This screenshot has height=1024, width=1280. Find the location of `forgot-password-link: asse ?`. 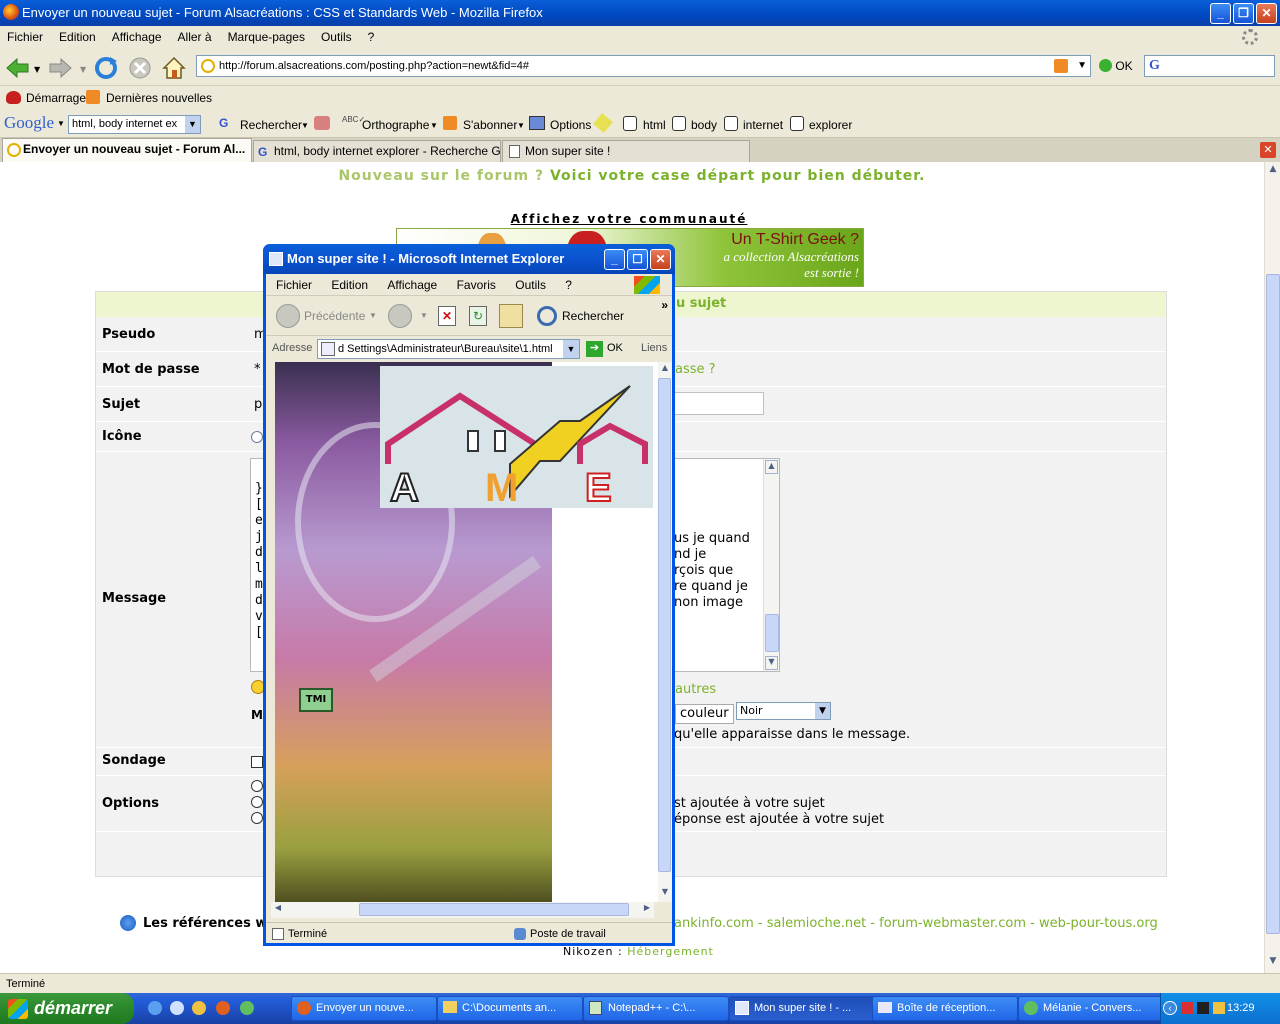

forgot-password-link: asse ? is located at coordinates (695, 369).